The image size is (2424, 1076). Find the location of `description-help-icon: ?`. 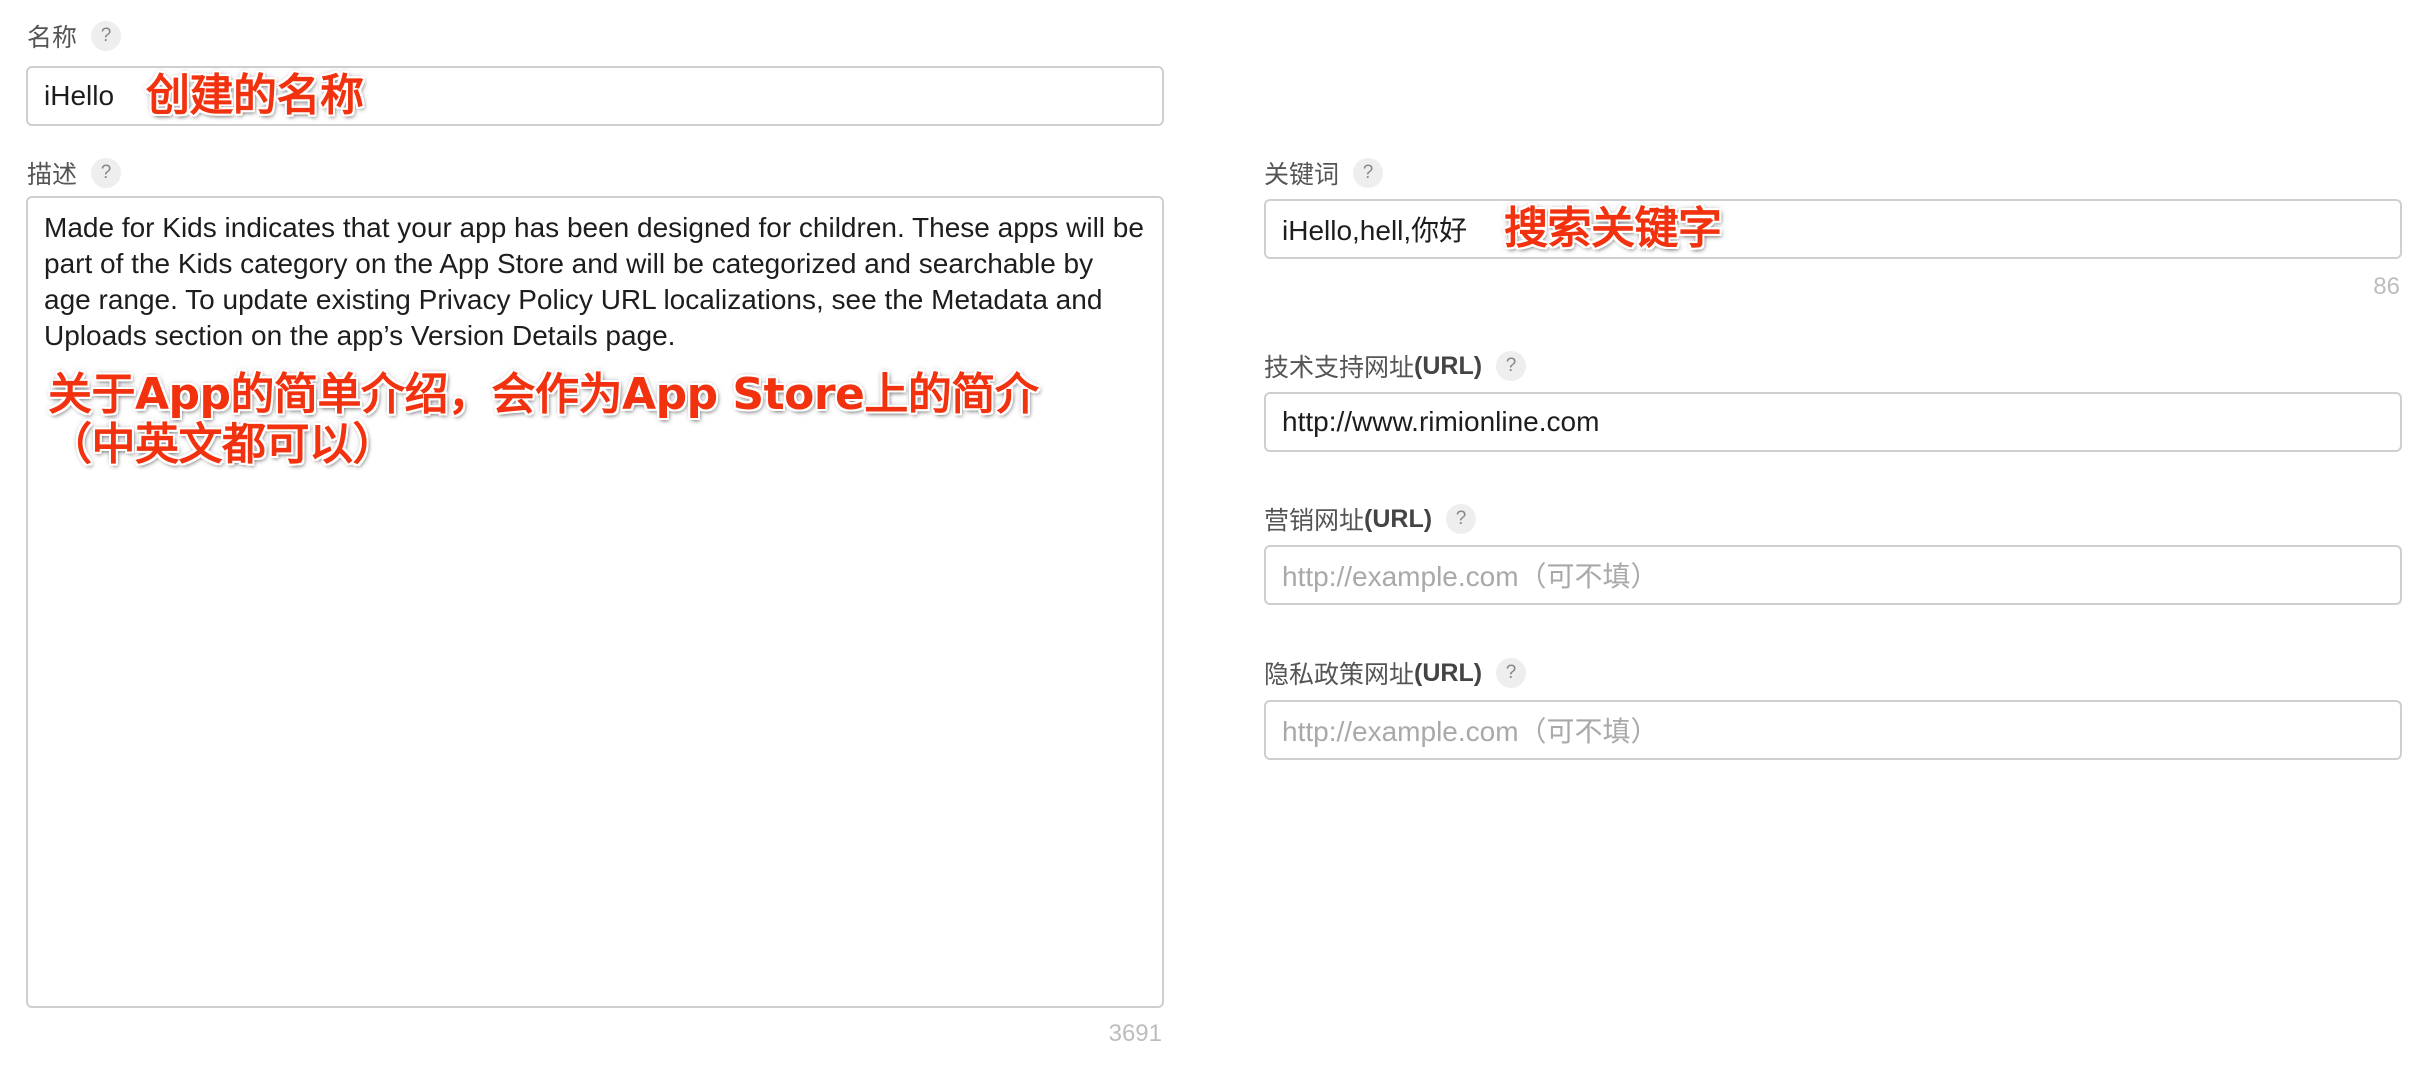

description-help-icon: ? is located at coordinates (106, 173).